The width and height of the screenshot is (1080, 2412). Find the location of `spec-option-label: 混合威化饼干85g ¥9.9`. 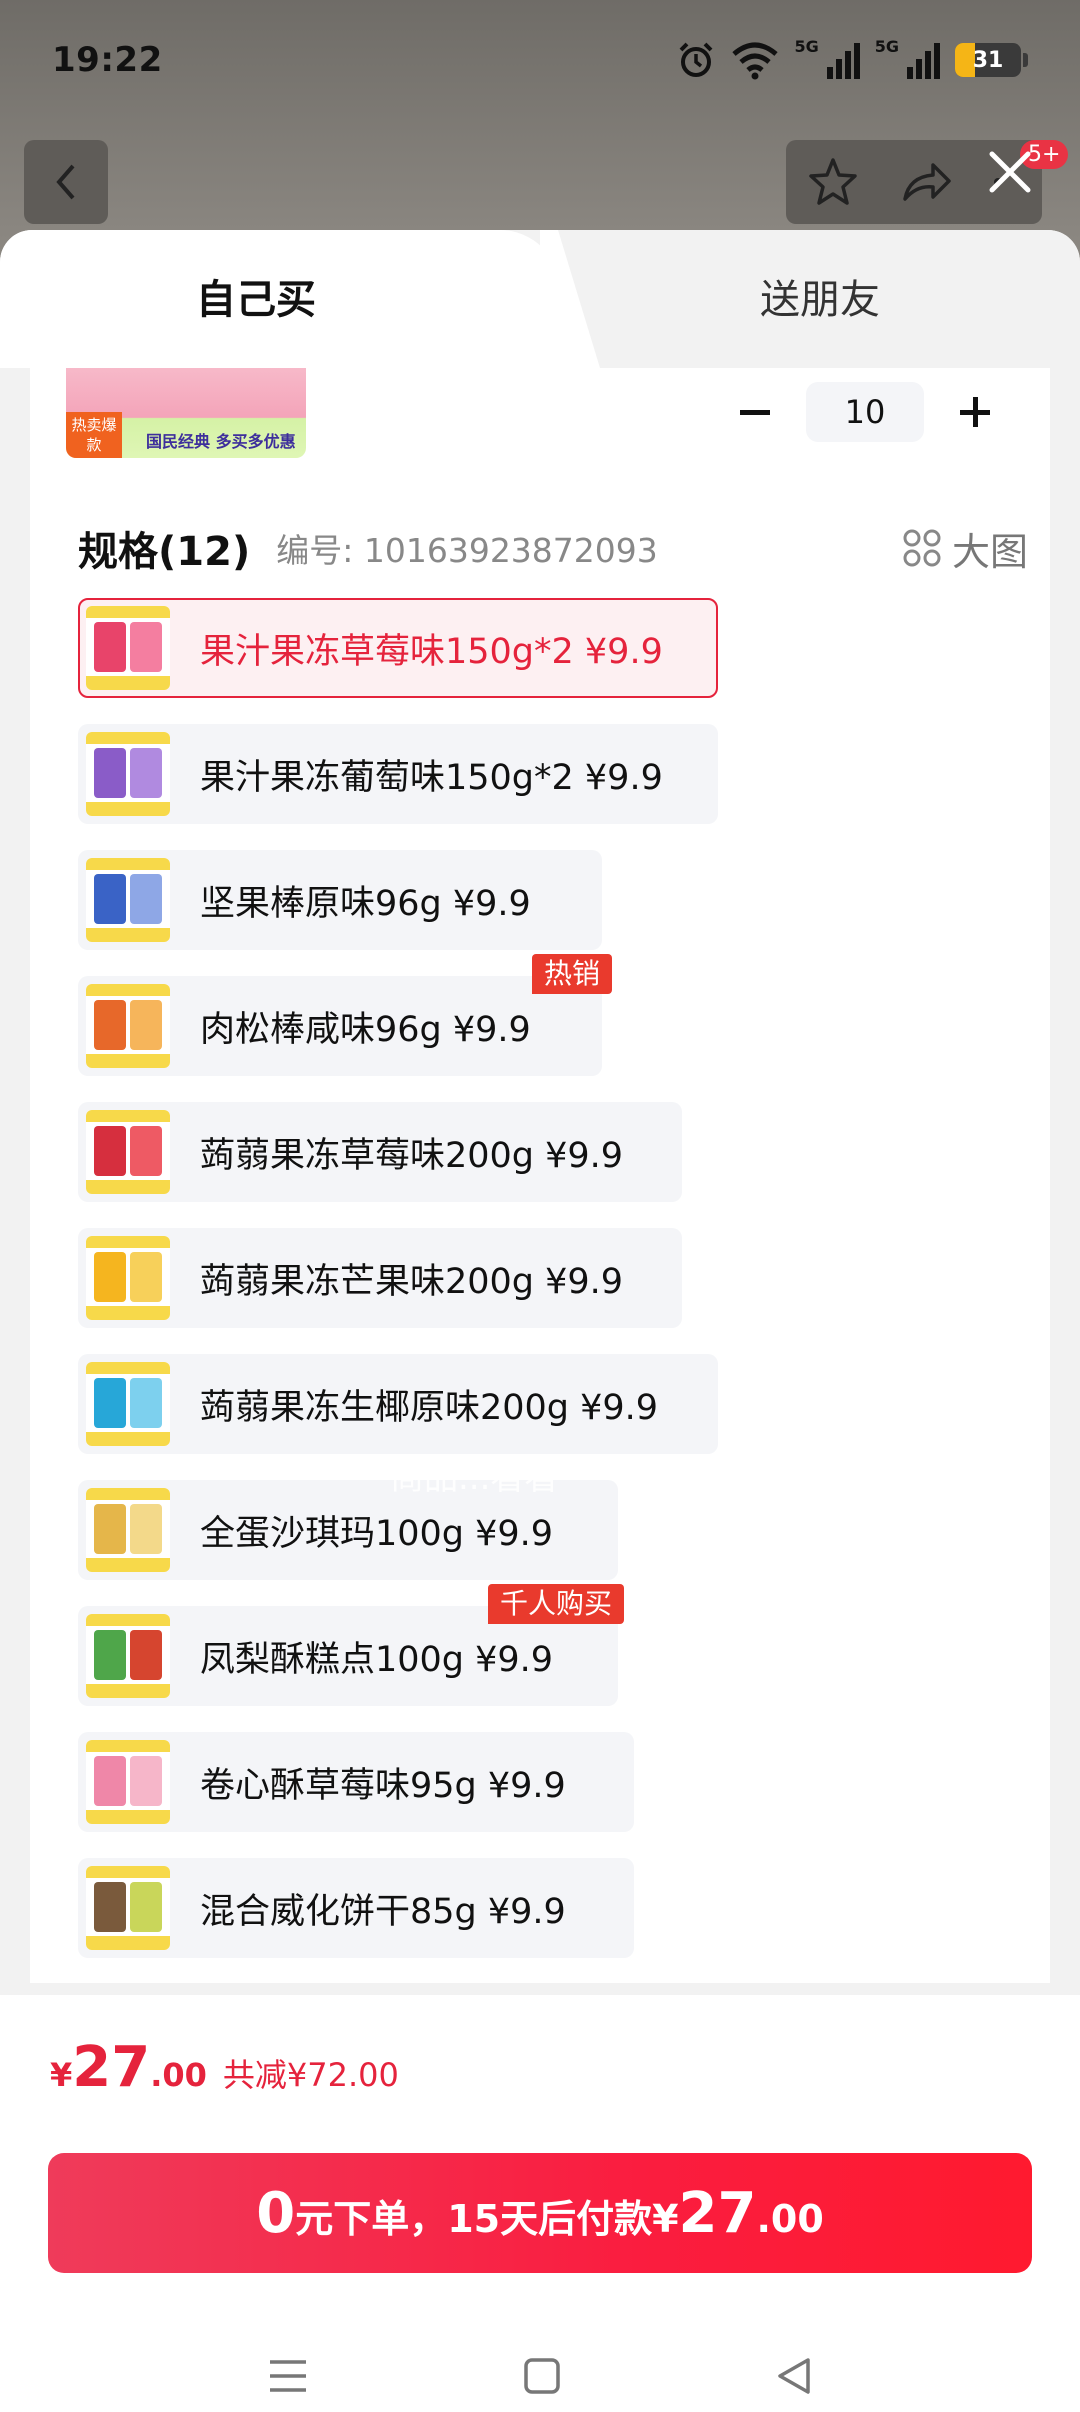

spec-option-label: 混合威化饼干85g ¥9.9 is located at coordinates (383, 1911).